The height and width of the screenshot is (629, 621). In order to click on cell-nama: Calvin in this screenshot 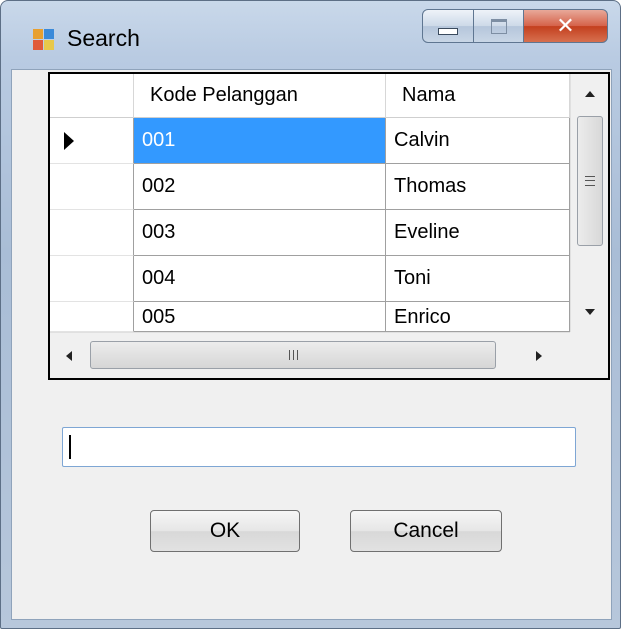, I will do `click(478, 141)`.